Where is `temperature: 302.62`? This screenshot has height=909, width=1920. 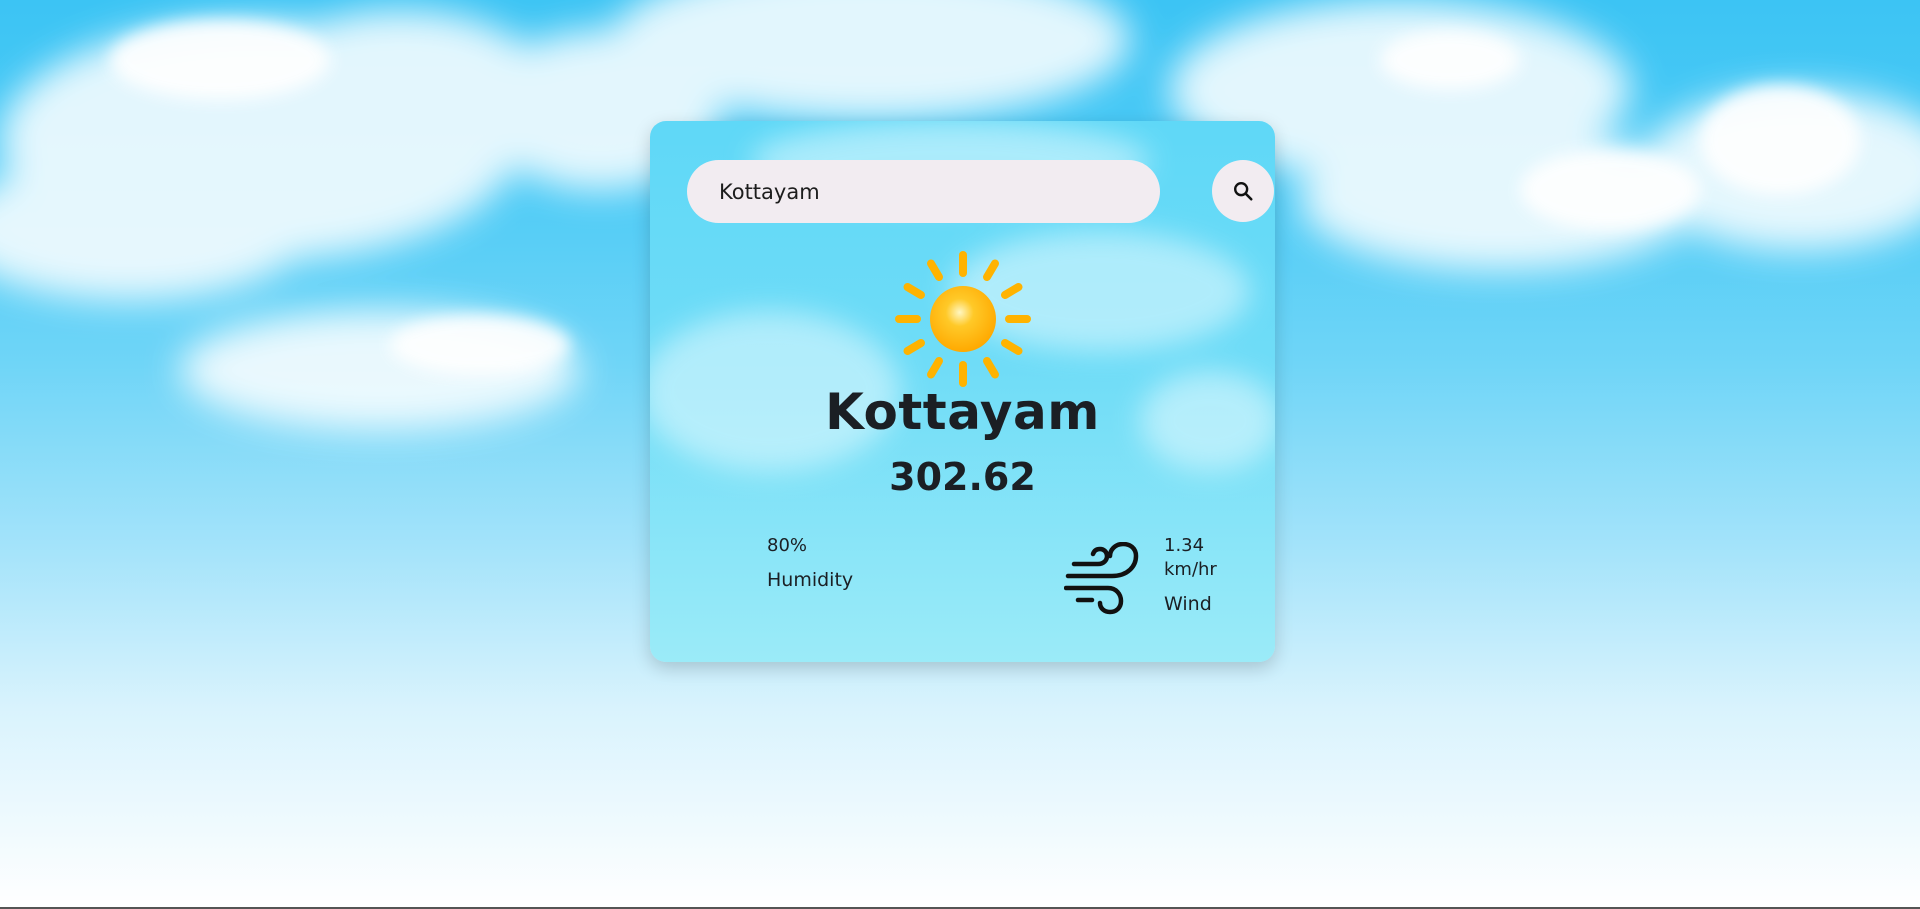
temperature: 302.62 is located at coordinates (962, 477).